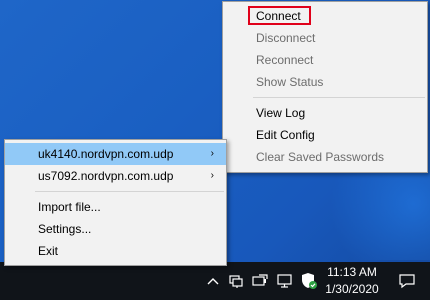  I want to click on menu-item-label: Exit, so click(48, 251).